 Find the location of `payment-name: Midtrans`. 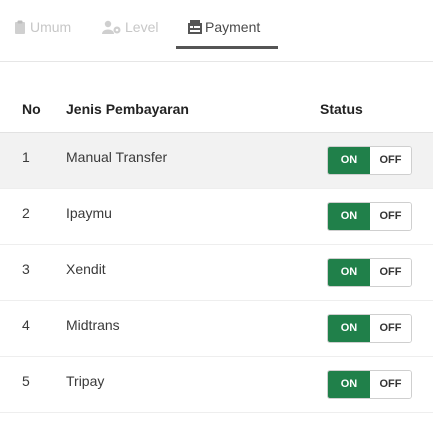

payment-name: Midtrans is located at coordinates (93, 325).